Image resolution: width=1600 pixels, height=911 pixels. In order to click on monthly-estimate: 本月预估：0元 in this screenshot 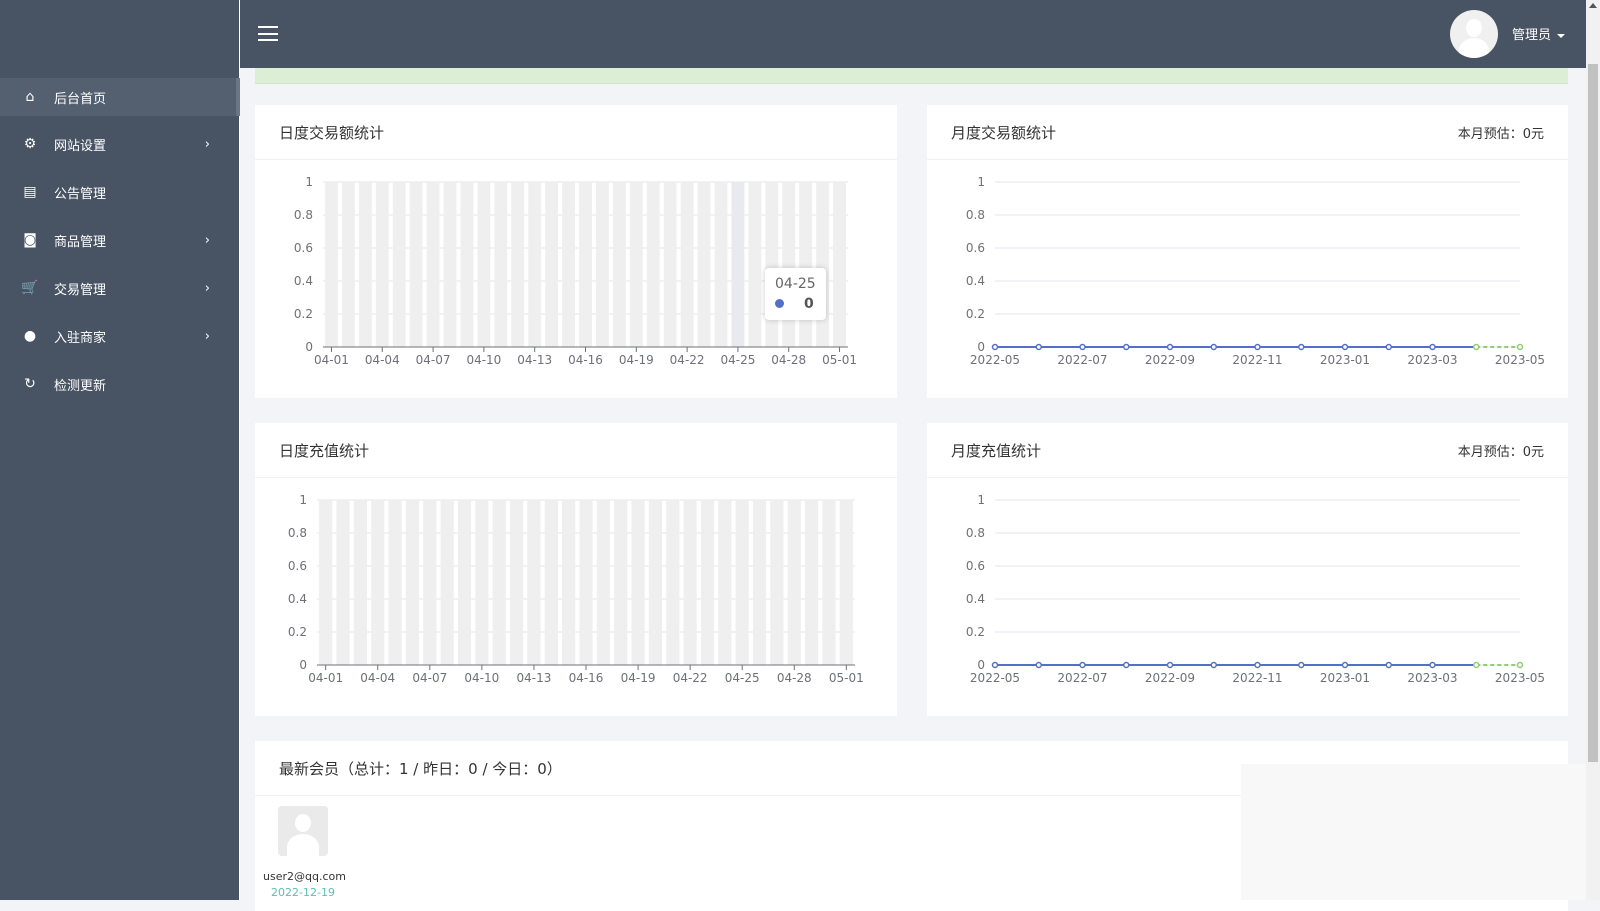, I will do `click(1500, 134)`.